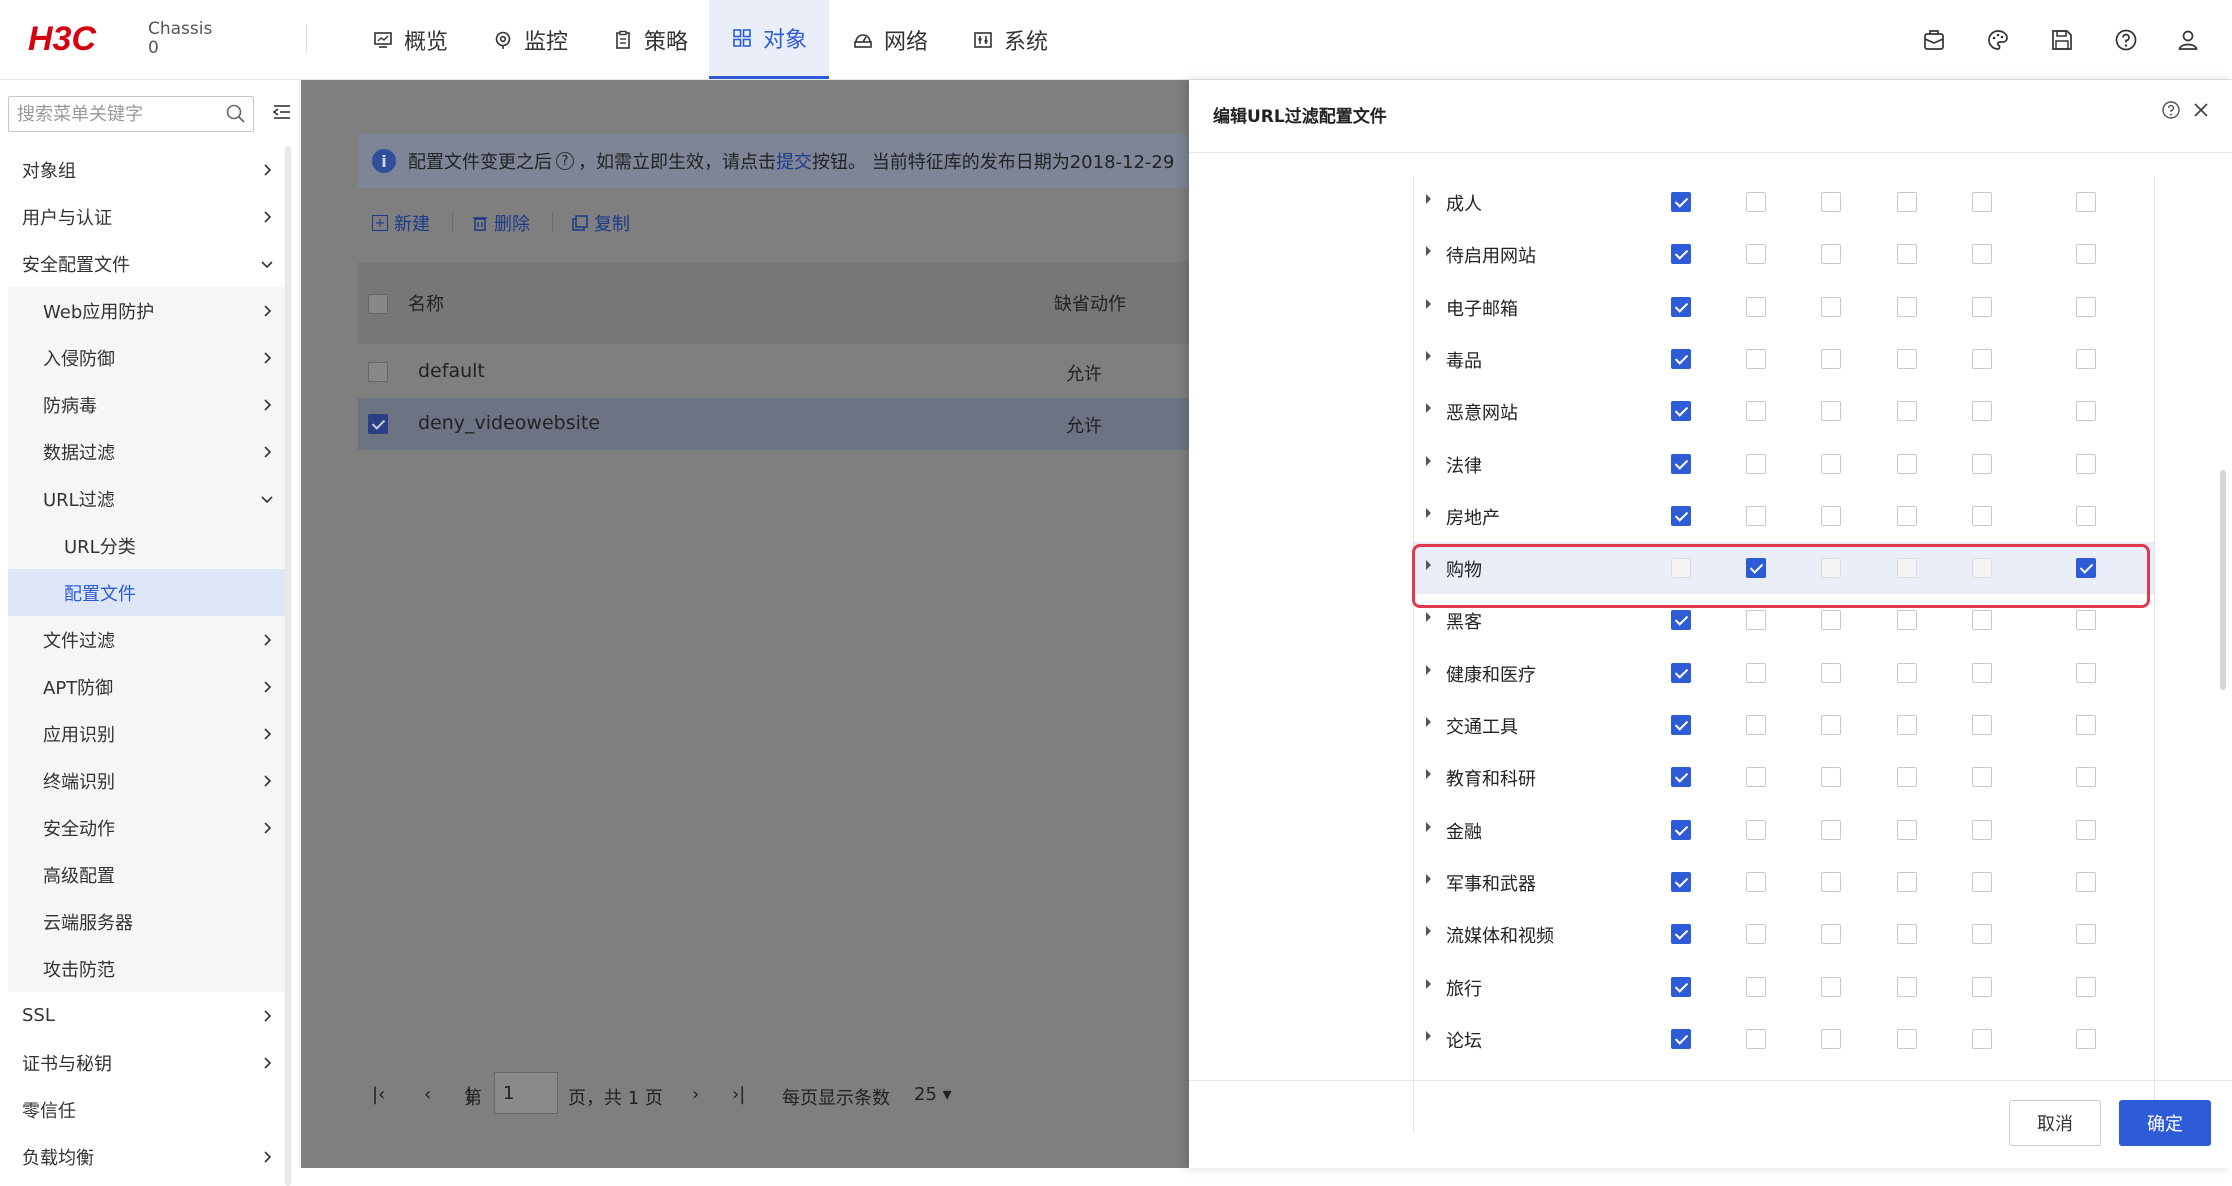 The height and width of the screenshot is (1186, 2232). Describe the element at coordinates (282, 114) in the screenshot. I see `collapse-menu-icon` at that location.